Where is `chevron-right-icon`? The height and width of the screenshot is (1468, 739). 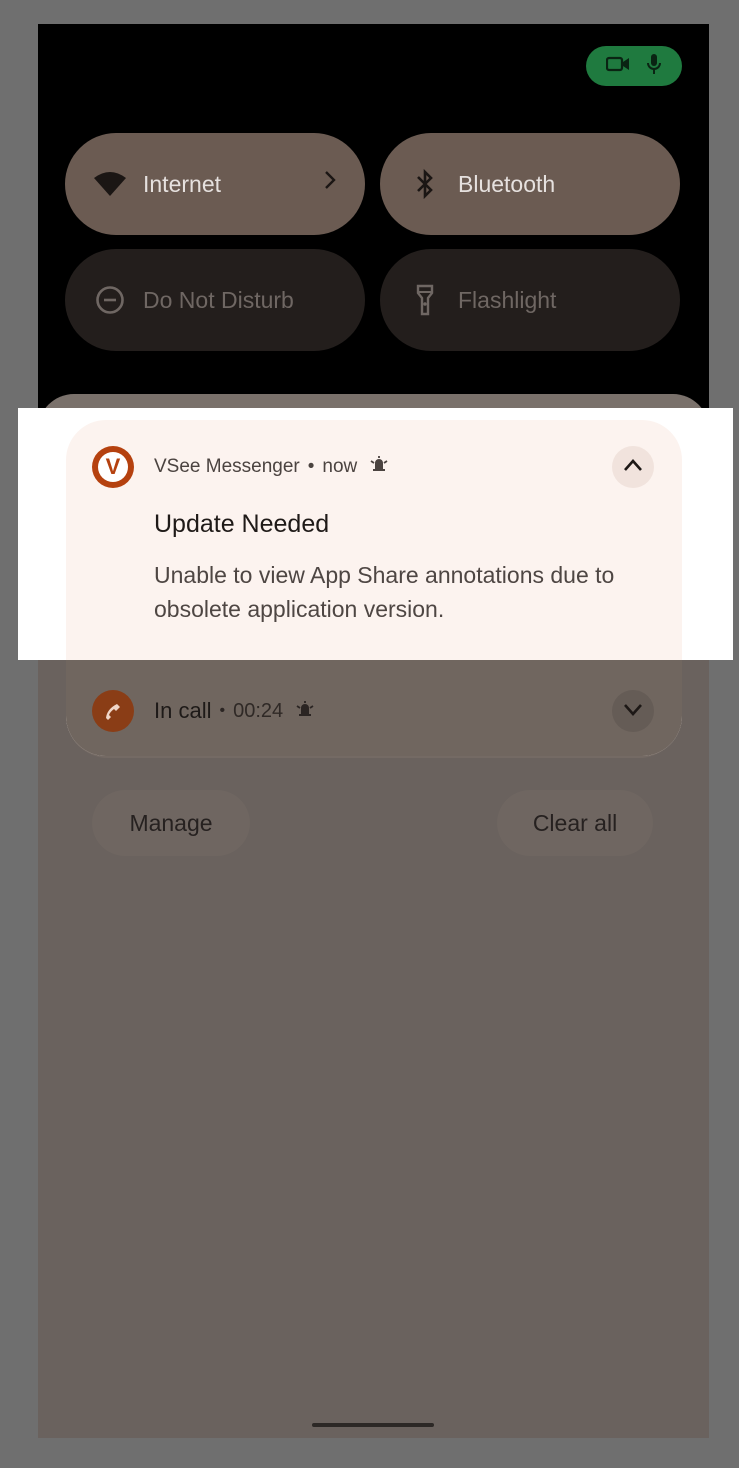
chevron-right-icon is located at coordinates (330, 182).